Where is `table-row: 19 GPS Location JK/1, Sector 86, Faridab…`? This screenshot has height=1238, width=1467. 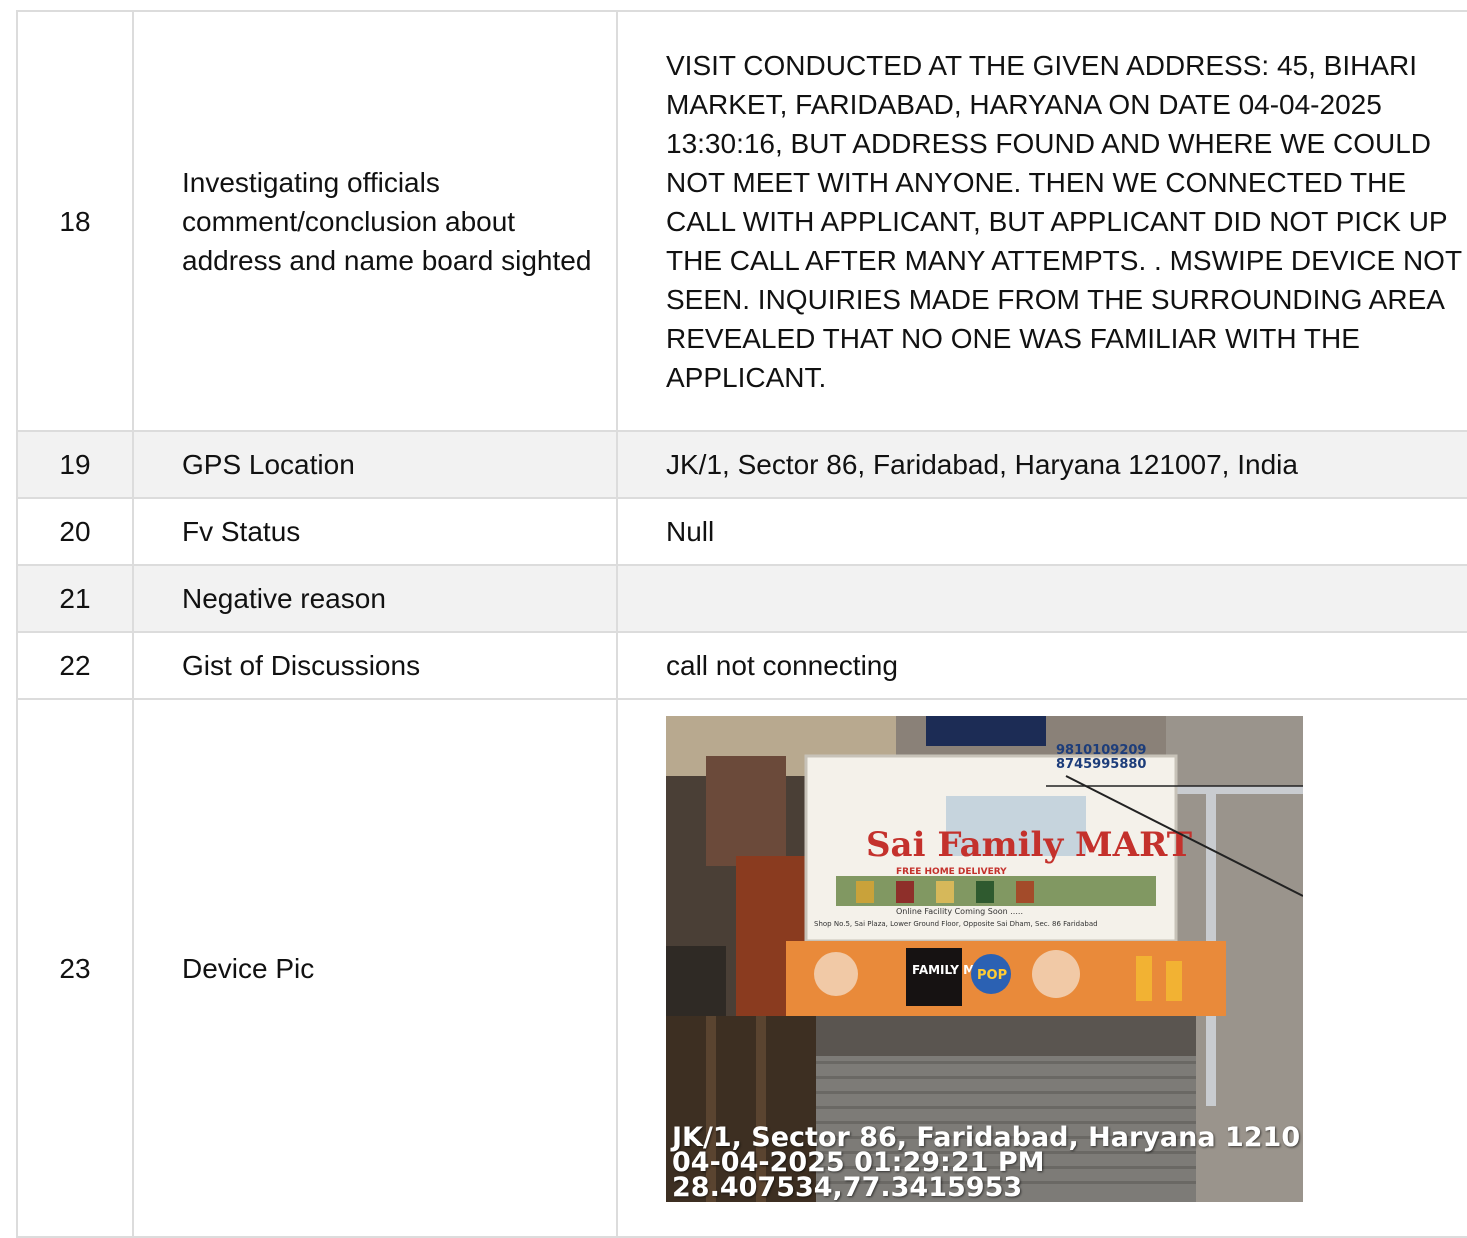 table-row: 19 GPS Location JK/1, Sector 86, Faridab… is located at coordinates (741, 464).